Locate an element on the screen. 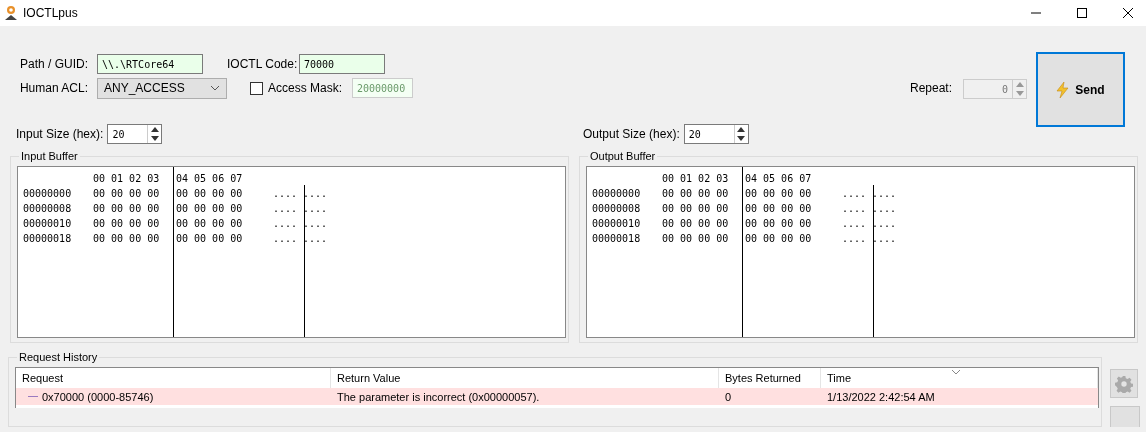 This screenshot has height=432, width=1146. repeat-label: Repeat: is located at coordinates (930, 88).